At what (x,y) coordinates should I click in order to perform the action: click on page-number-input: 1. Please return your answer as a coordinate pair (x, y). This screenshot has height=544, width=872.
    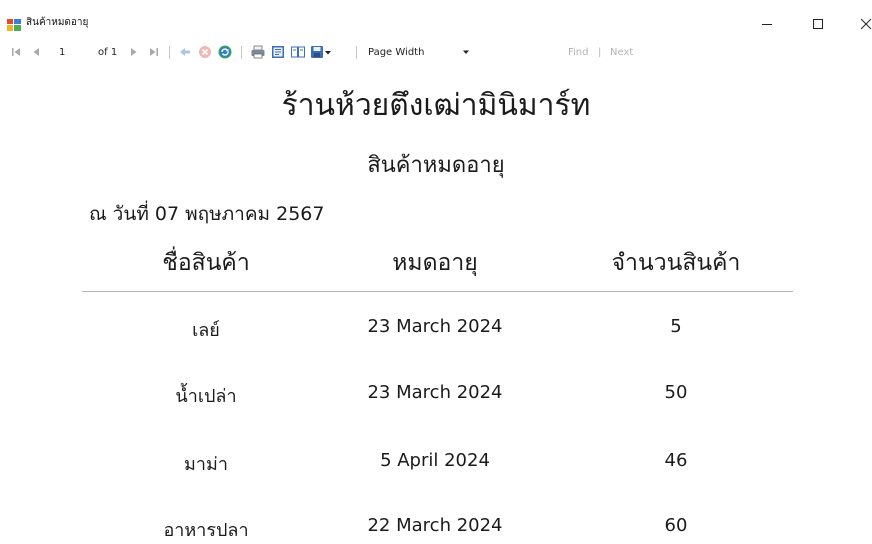
    Looking at the image, I should click on (74, 52).